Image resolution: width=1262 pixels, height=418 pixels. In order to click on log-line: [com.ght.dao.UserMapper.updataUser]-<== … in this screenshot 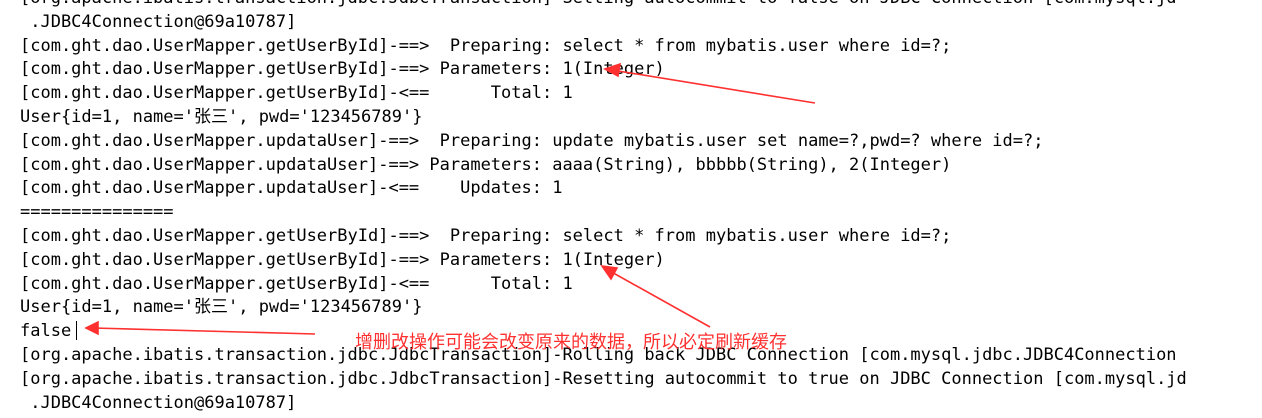, I will do `click(291, 188)`.